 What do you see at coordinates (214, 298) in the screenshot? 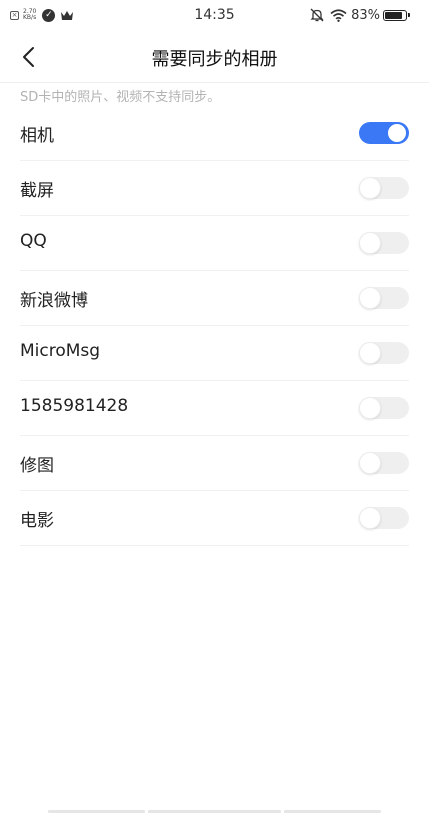
I see `album-row: 新浪微博` at bounding box center [214, 298].